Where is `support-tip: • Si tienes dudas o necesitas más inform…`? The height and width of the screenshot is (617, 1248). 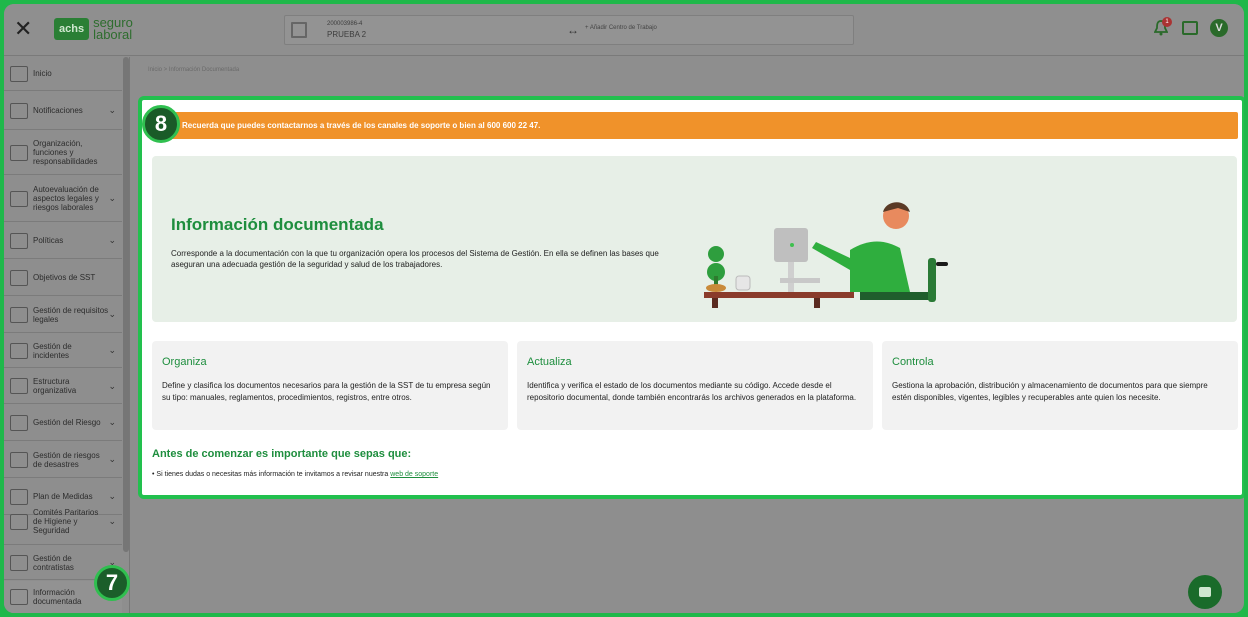 support-tip: • Si tienes dudas o necesitas más inform… is located at coordinates (295, 474).